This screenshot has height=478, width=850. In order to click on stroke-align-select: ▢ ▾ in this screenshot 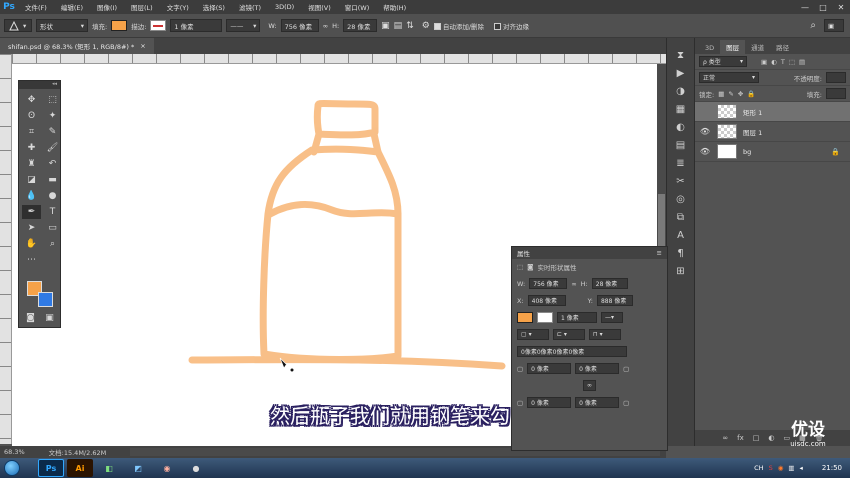, I will do `click(533, 334)`.